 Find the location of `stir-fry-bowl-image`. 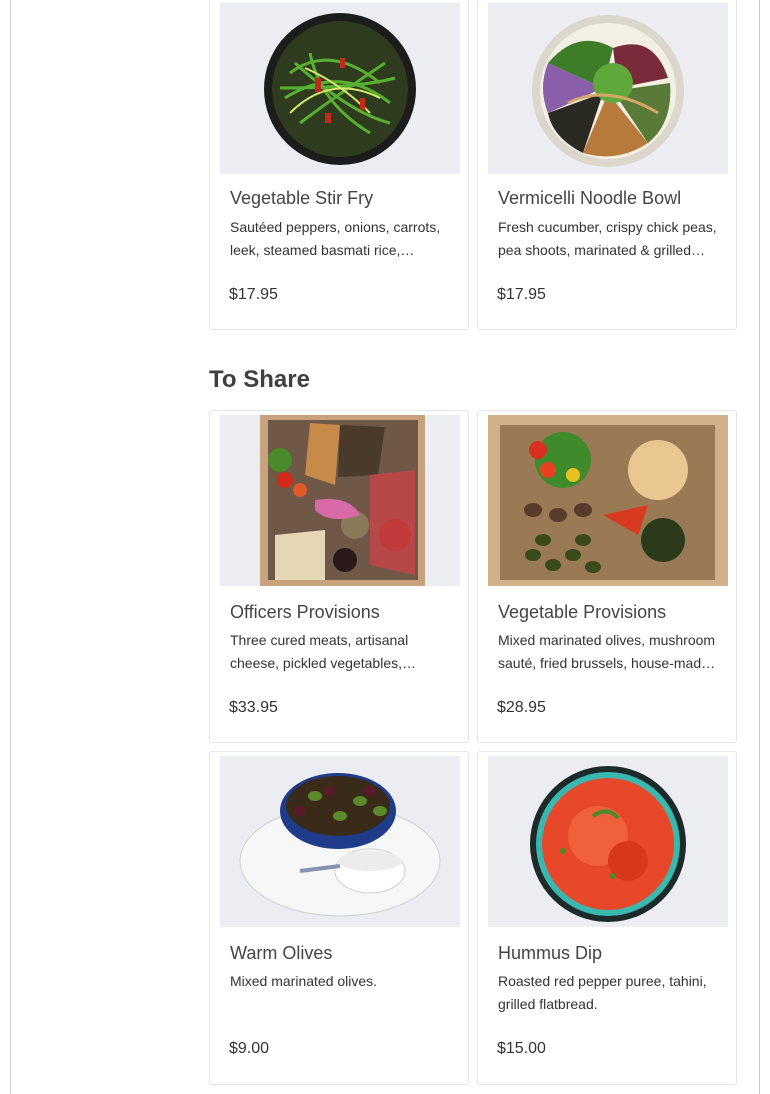

stir-fry-bowl-image is located at coordinates (340, 88).